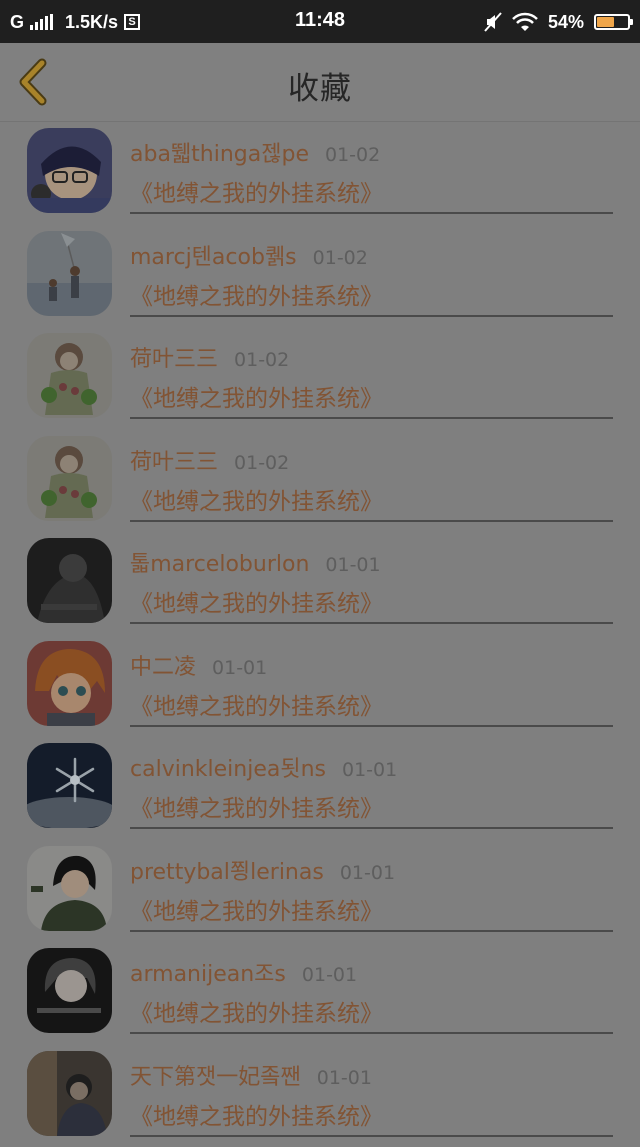 The image size is (640, 1147). I want to click on user-name: 톫marceloburlon, so click(219, 562).